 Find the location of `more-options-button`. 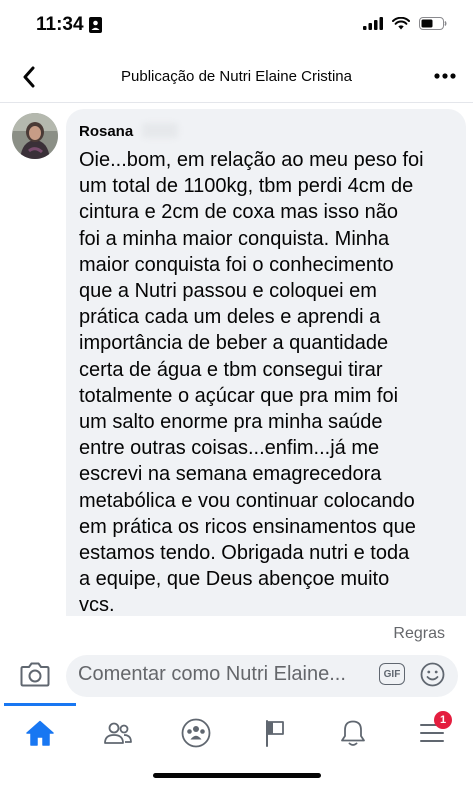

more-options-button is located at coordinates (445, 76).